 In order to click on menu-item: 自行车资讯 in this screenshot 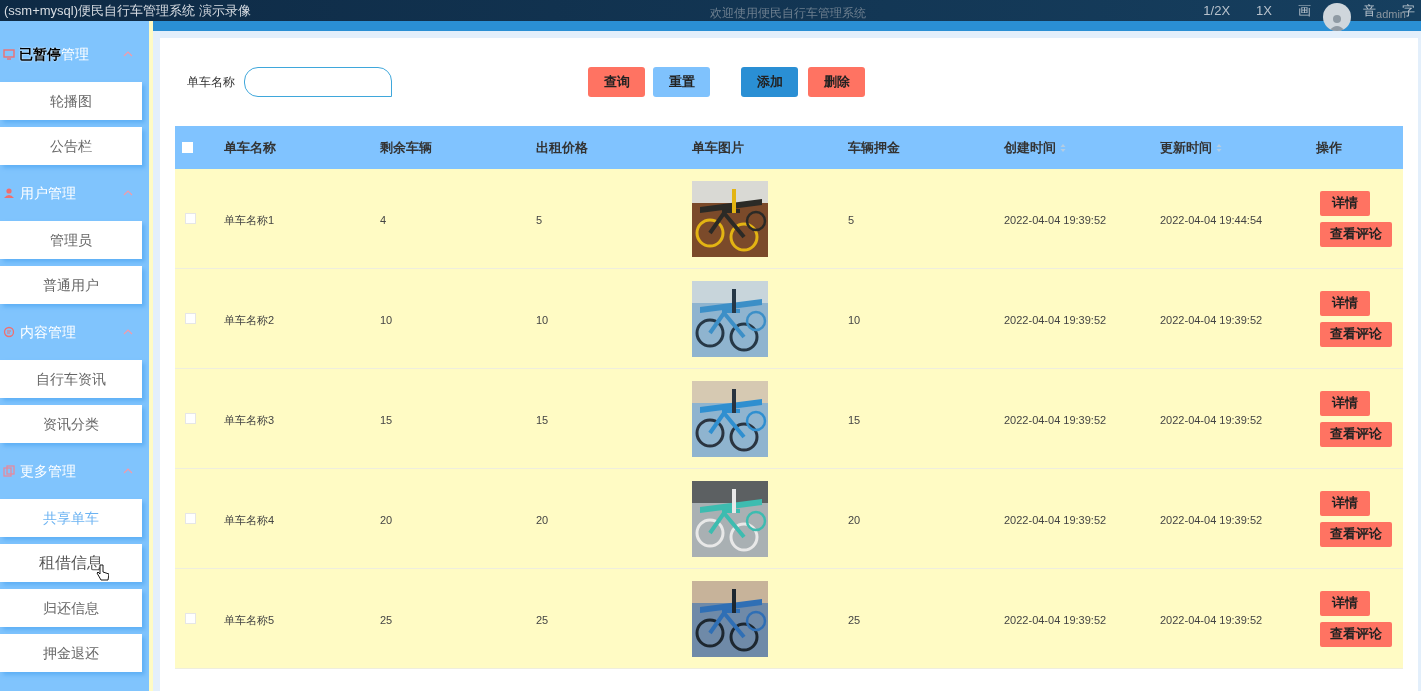, I will do `click(71, 379)`.